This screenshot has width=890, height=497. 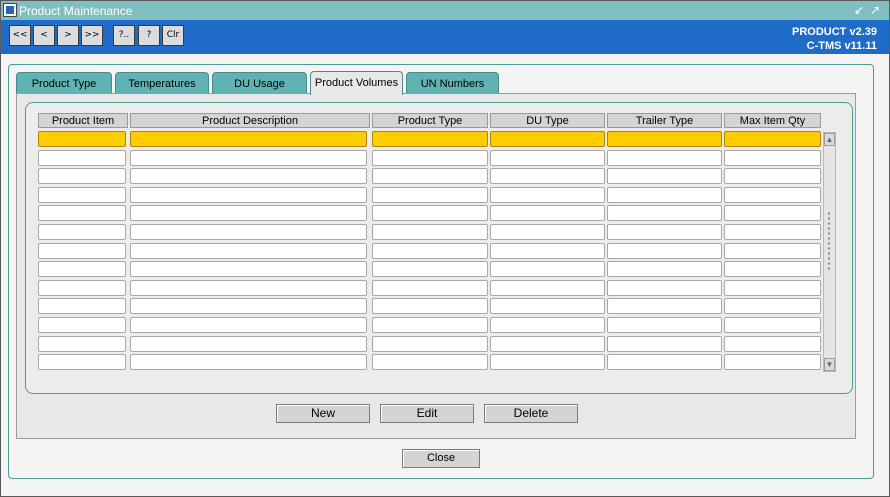 What do you see at coordinates (452, 83) in the screenshot?
I see `tab-un-numbers: UN Numbers` at bounding box center [452, 83].